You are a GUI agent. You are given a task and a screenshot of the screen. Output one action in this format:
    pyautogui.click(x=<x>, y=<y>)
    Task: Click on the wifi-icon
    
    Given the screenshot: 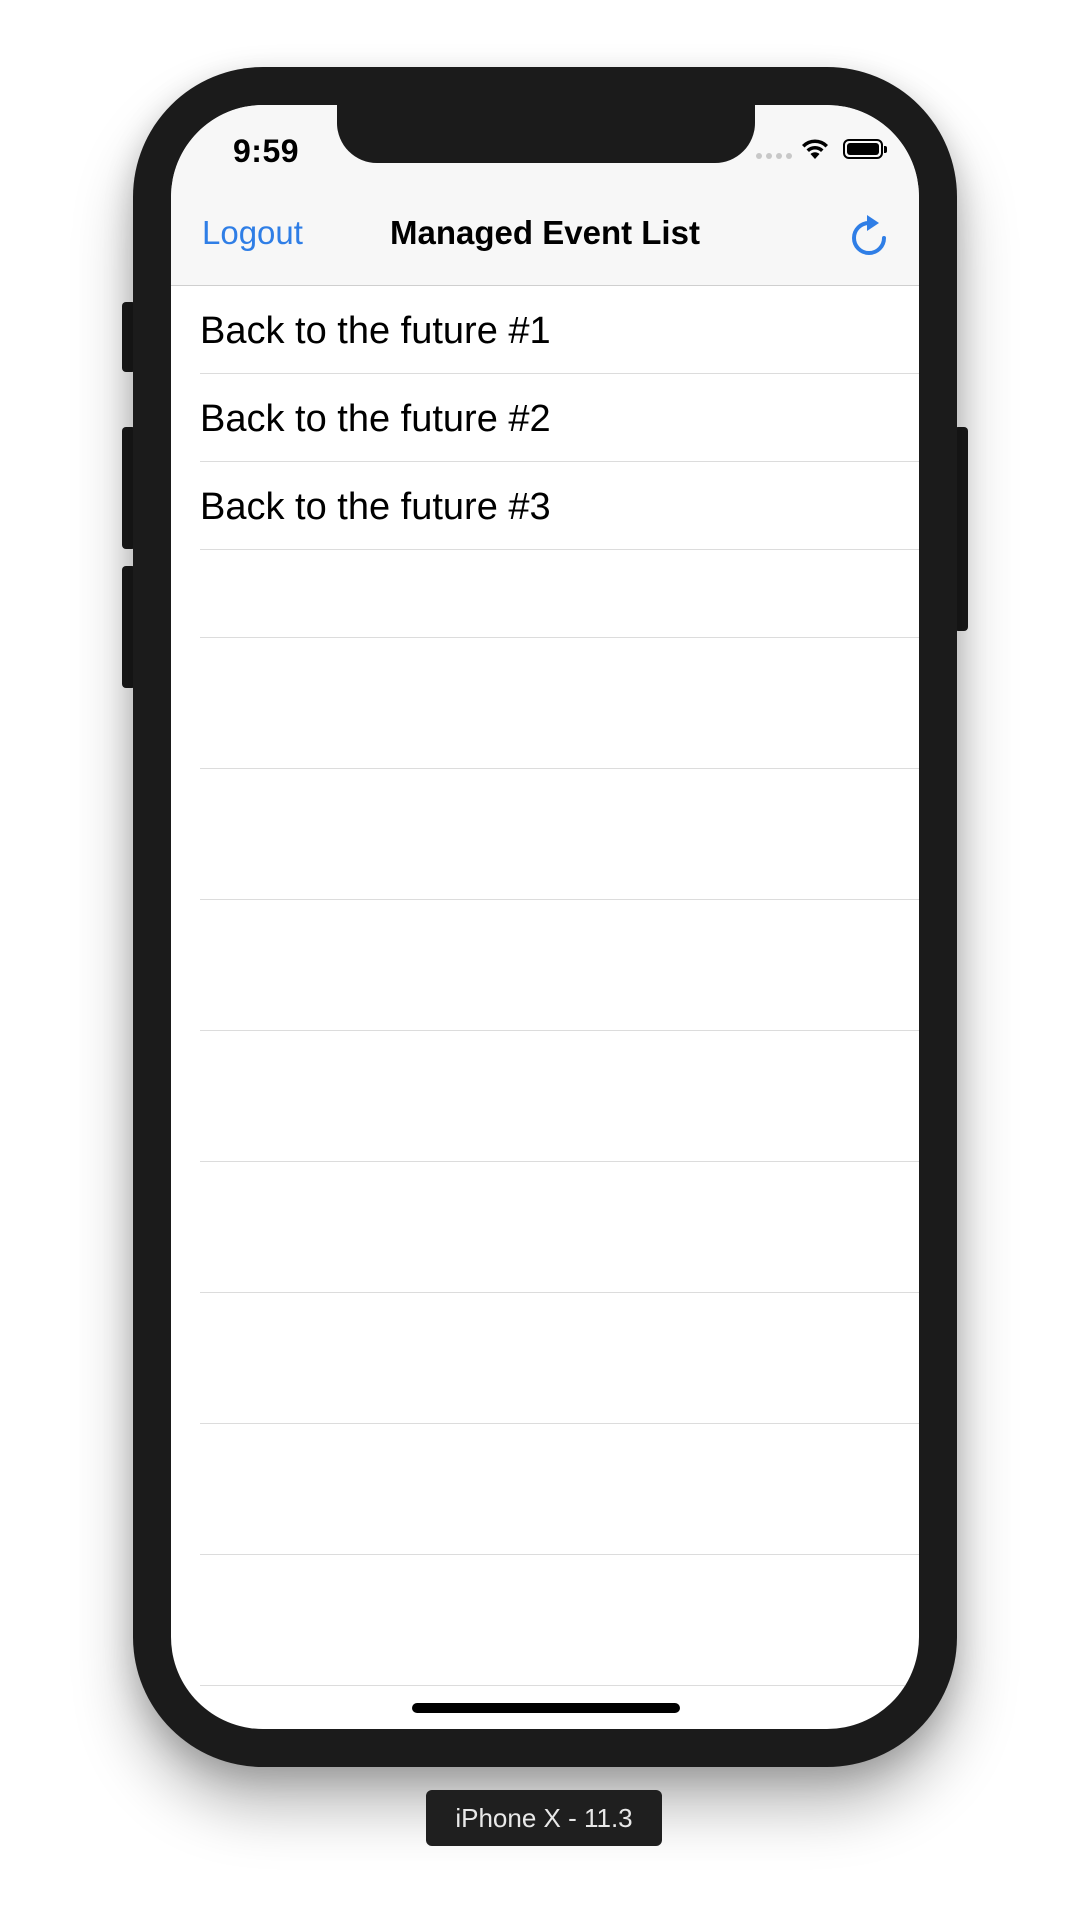 What is the action you would take?
    pyautogui.click(x=815, y=149)
    